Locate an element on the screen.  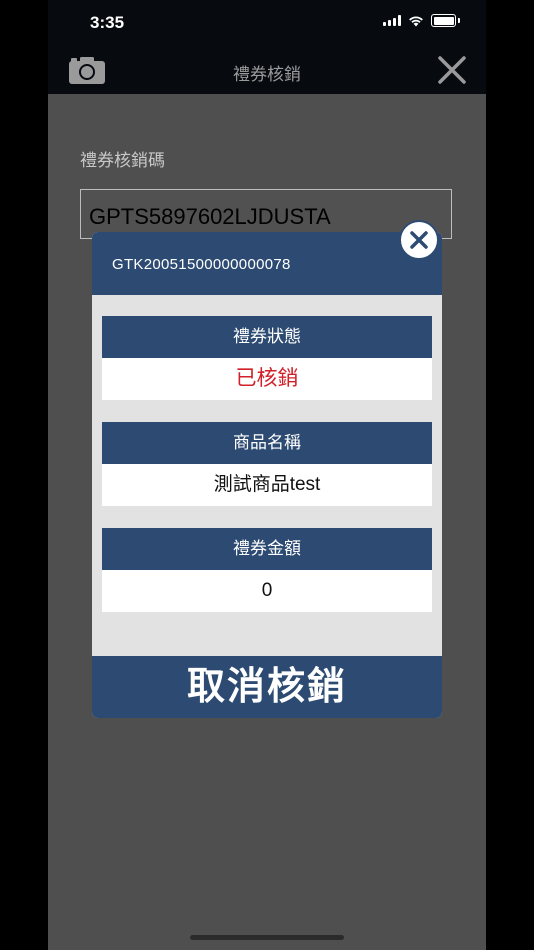
voucher-id: GTK20051500000000078 is located at coordinates (201, 264).